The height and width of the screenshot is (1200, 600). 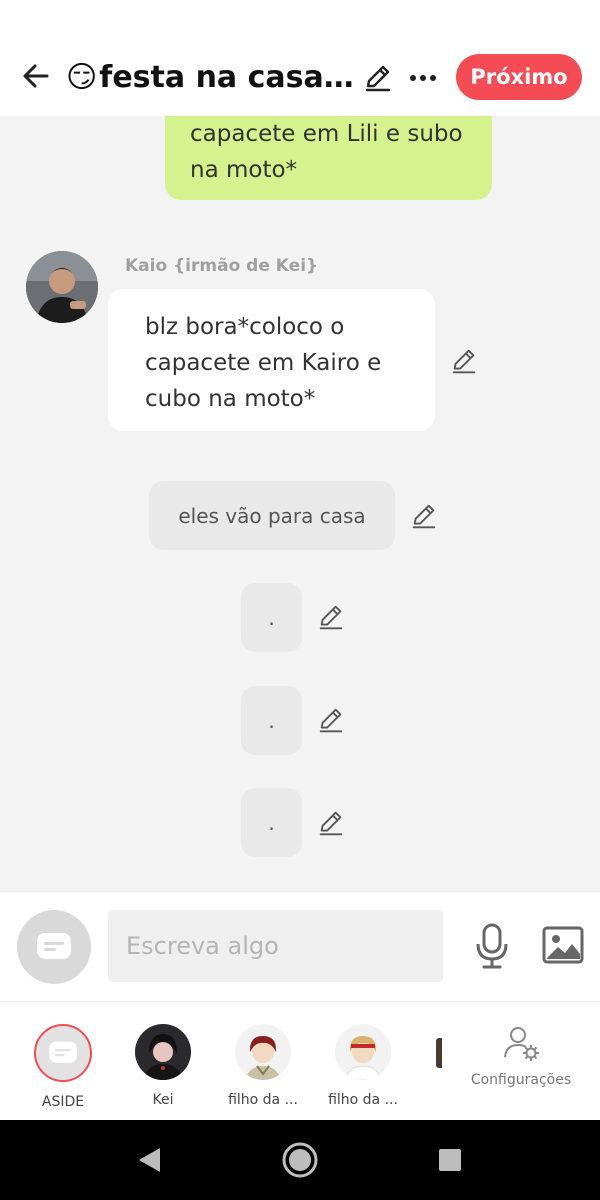 I want to click on nav-home-button, so click(x=300, y=1160).